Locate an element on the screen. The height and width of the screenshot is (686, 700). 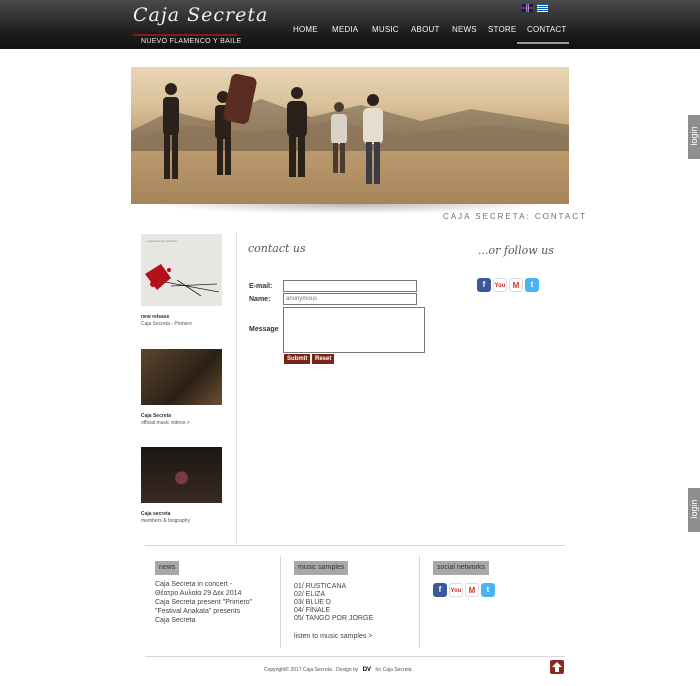
dancer-photo is located at coordinates (181, 475).